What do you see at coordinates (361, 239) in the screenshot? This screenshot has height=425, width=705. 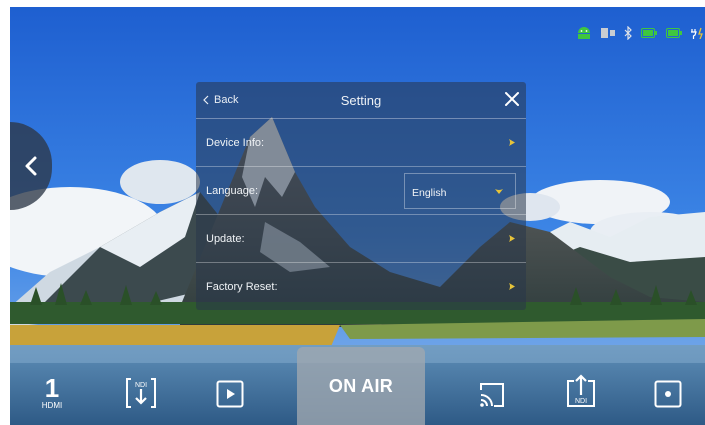 I see `update-row: Update:` at bounding box center [361, 239].